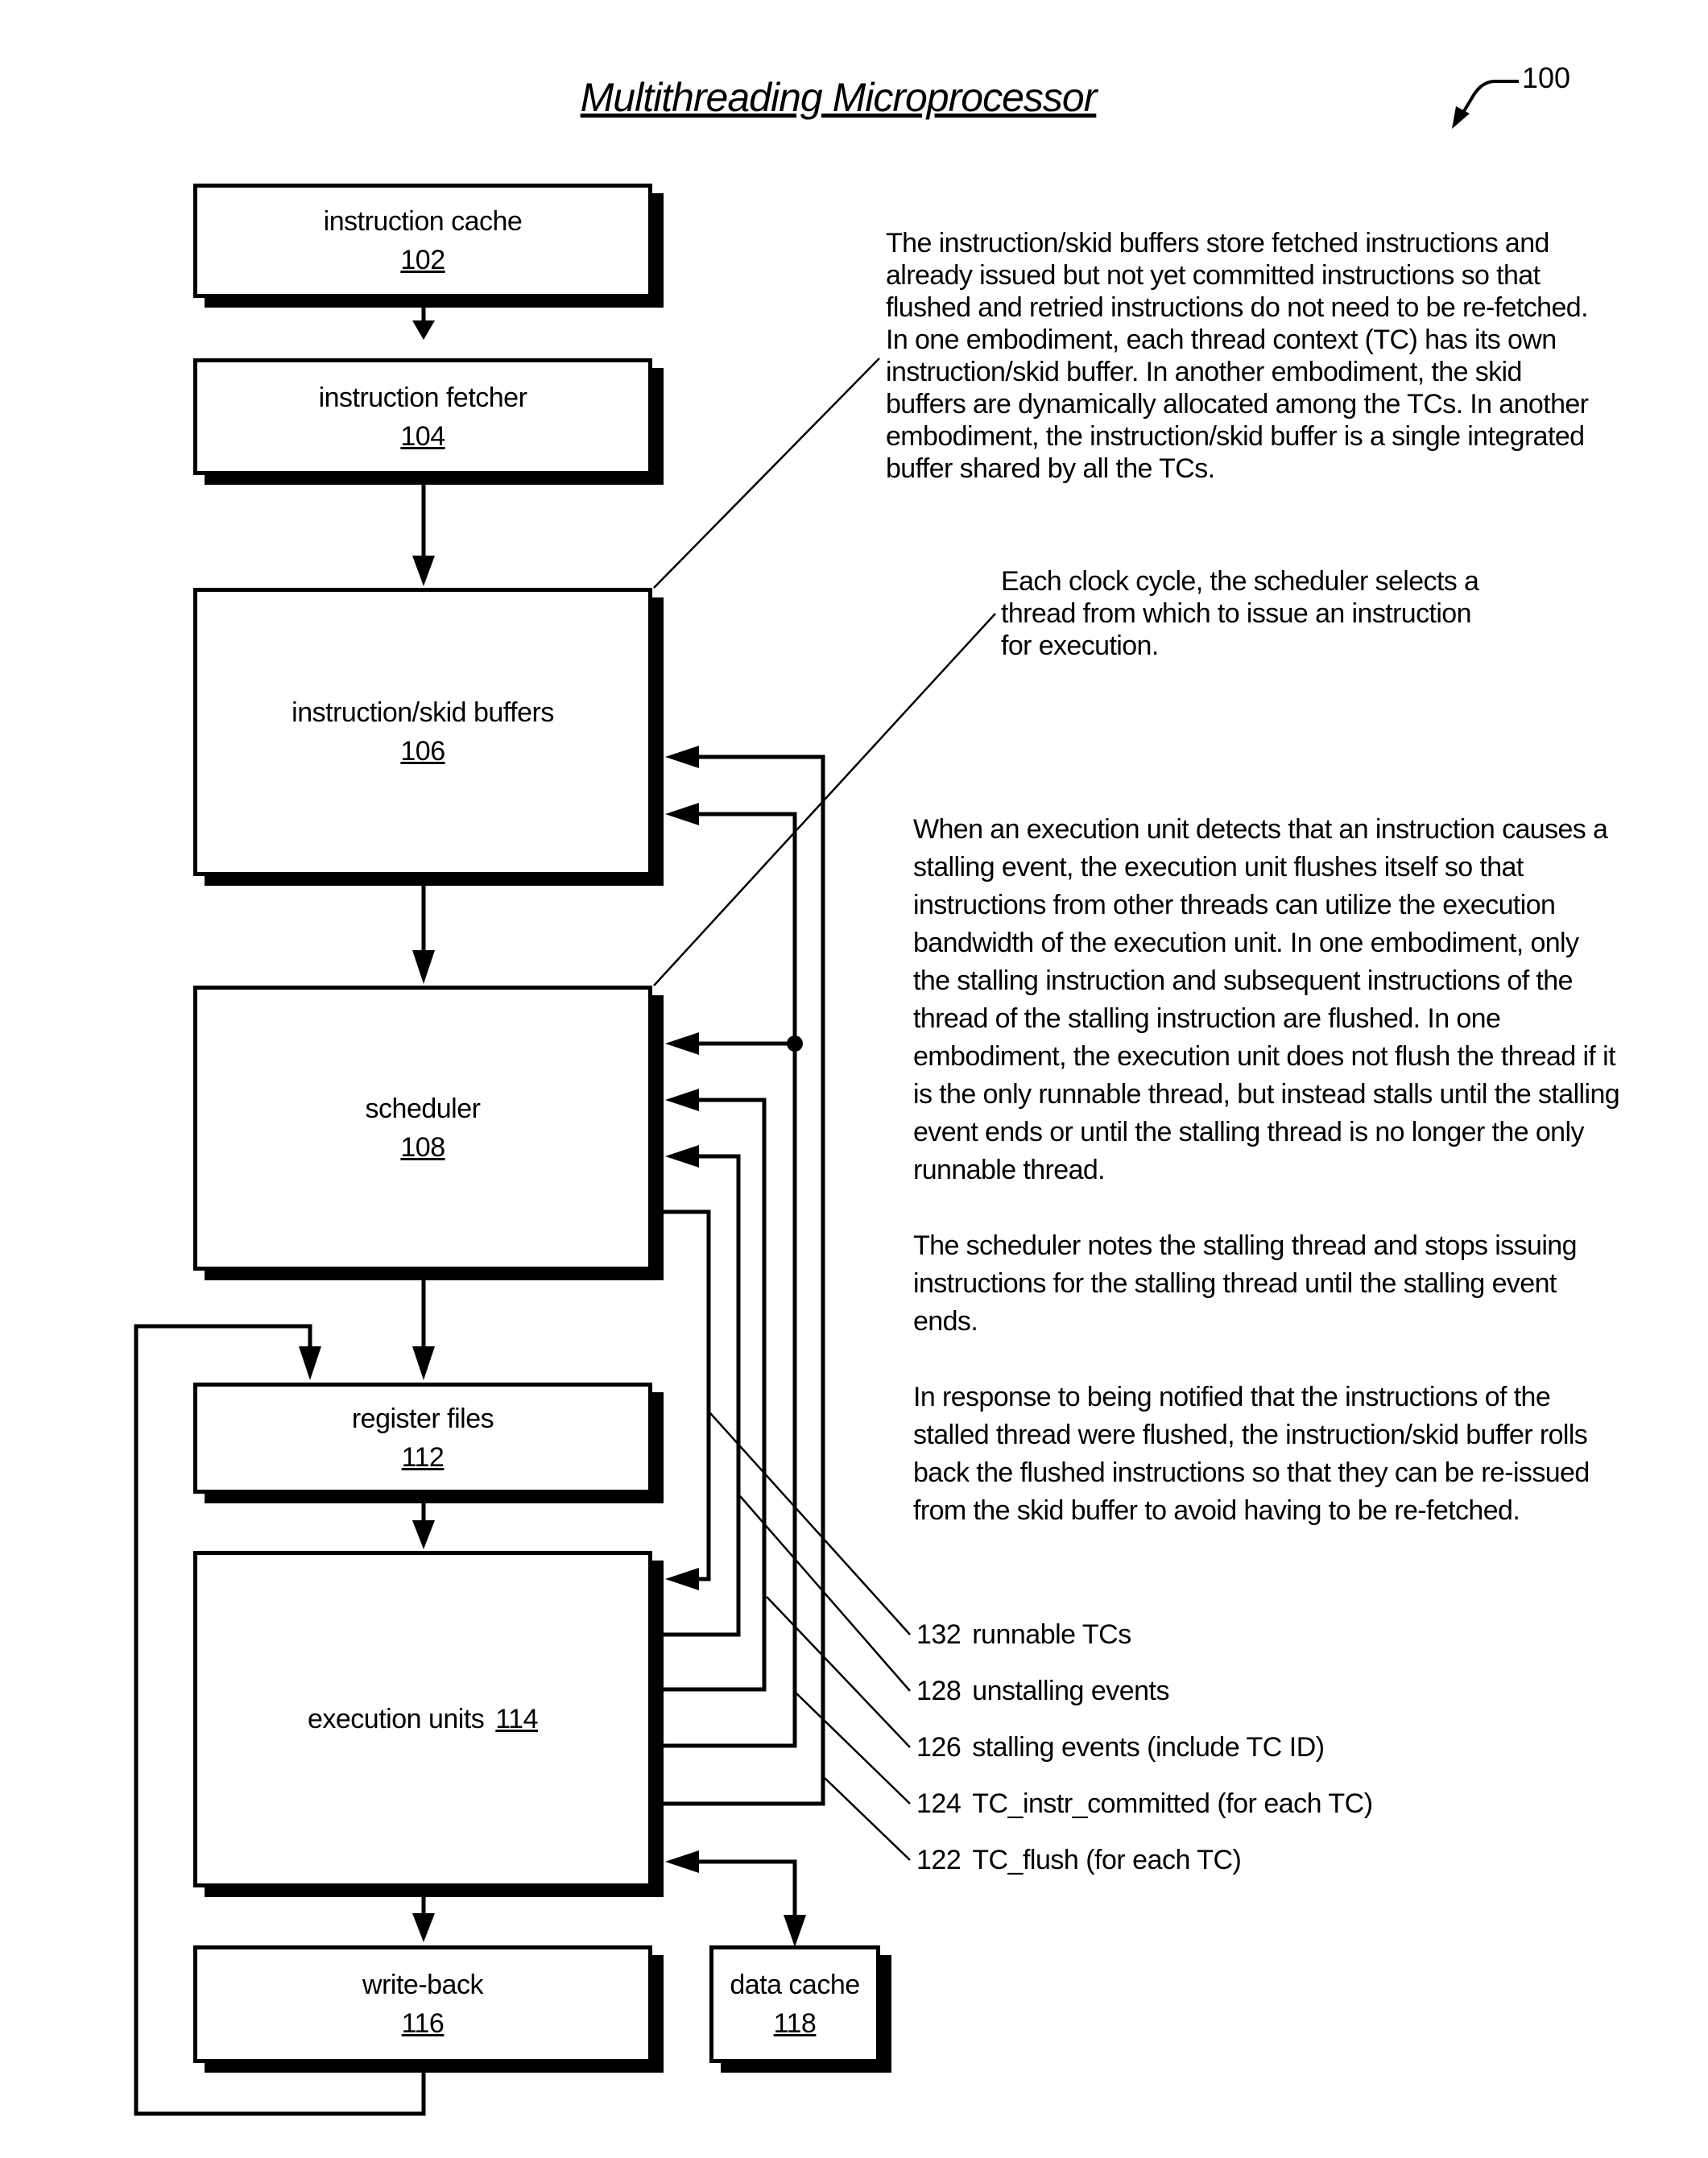 Image resolution: width=1708 pixels, height=2158 pixels. I want to click on signal-label: 122 TC_flush (for each TC), so click(1079, 1860).